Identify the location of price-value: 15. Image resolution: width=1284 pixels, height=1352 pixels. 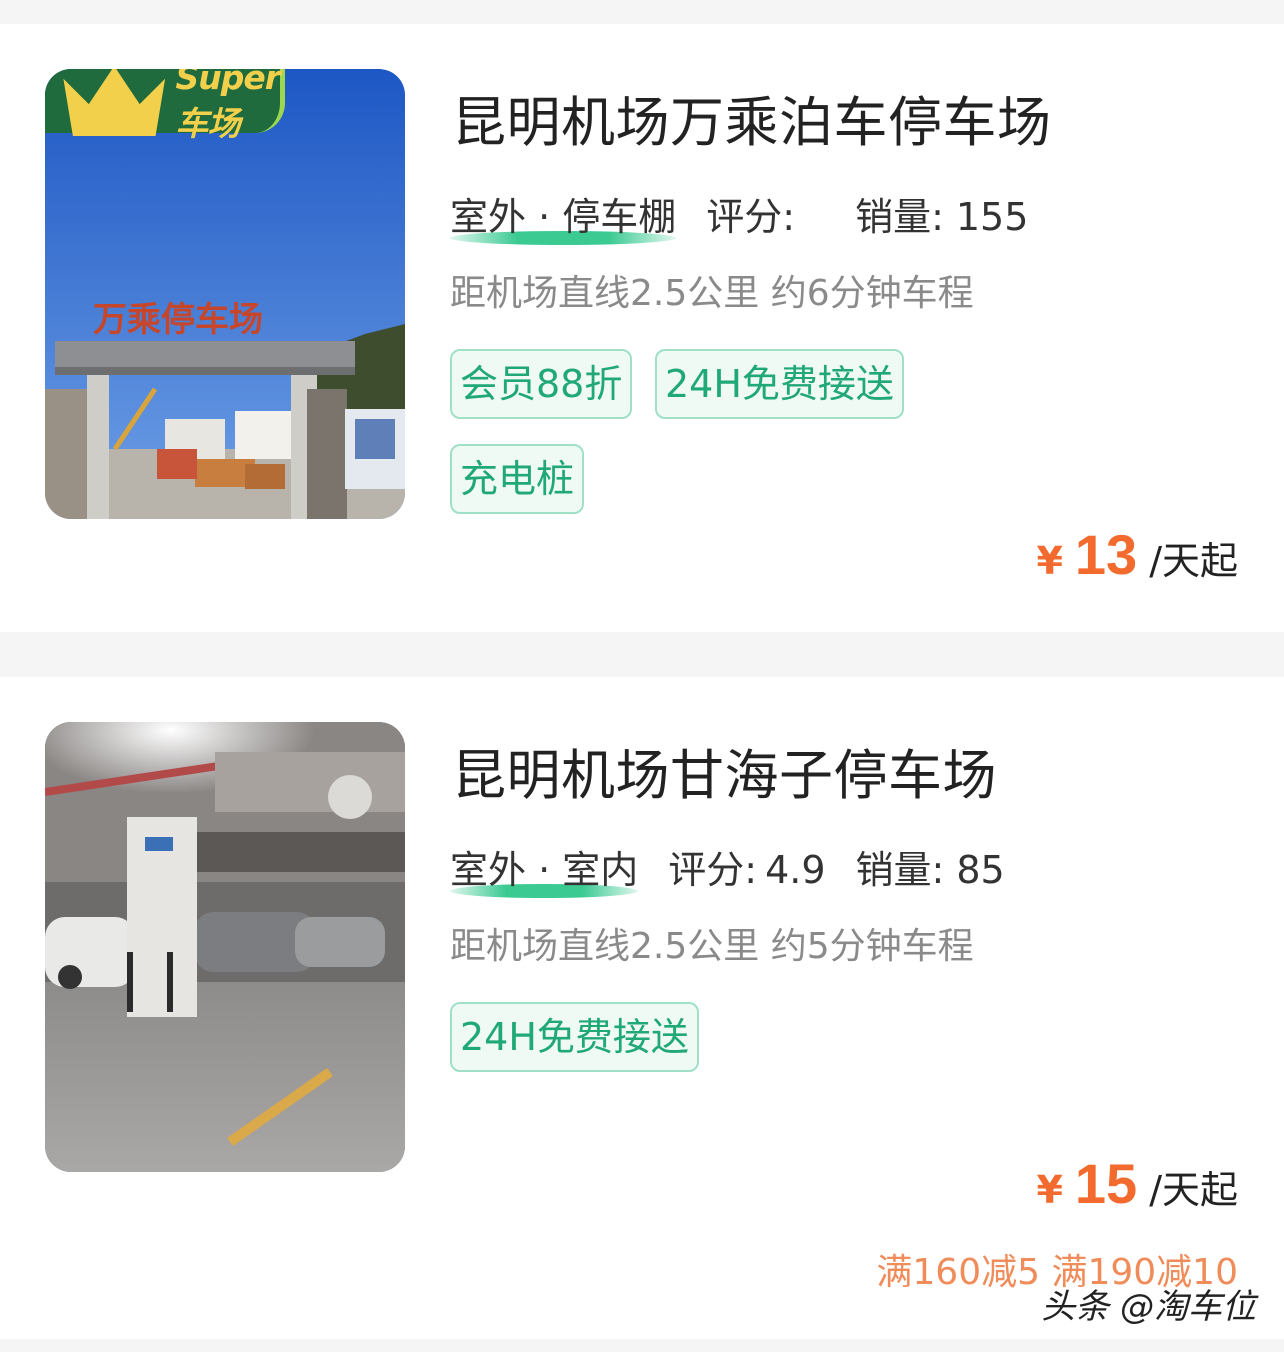
(1106, 1183).